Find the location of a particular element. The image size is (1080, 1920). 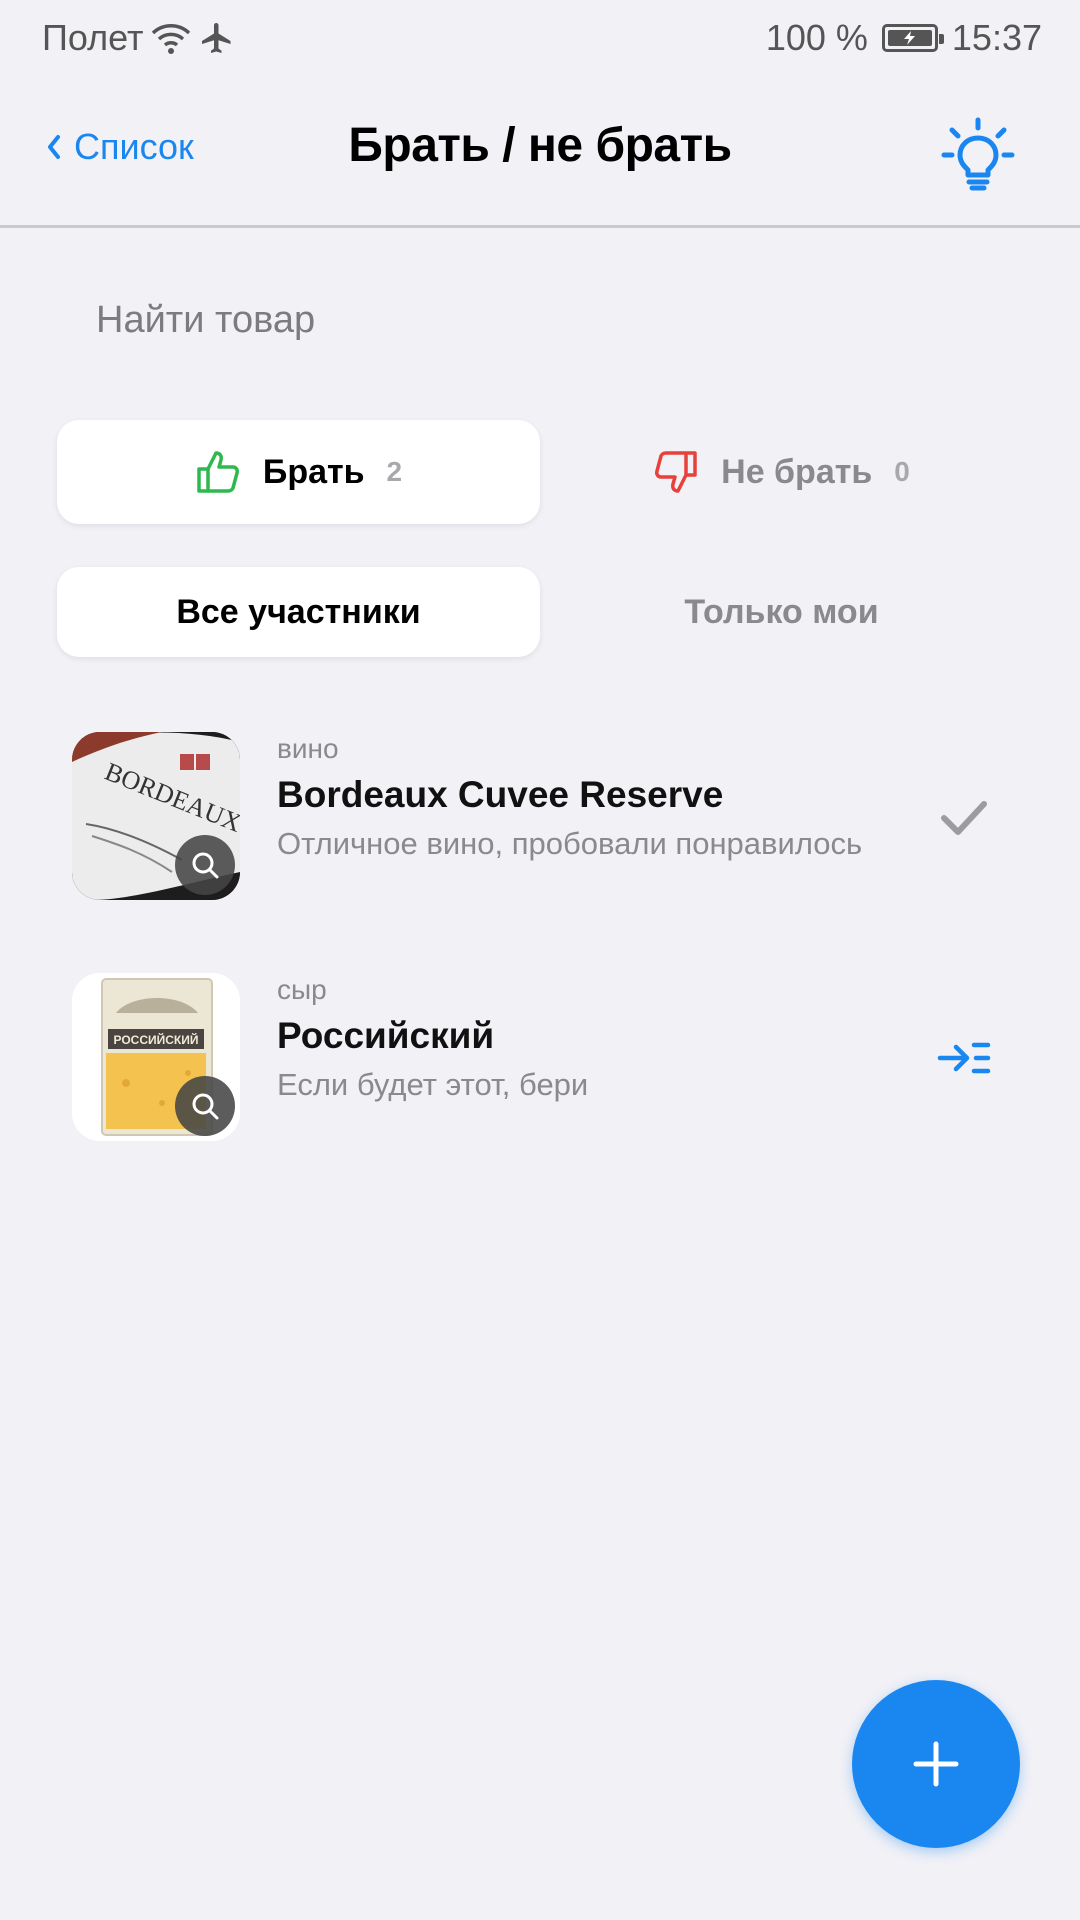

status-bar: Полет 100 % 15:37 is located at coordinates (540, 38).